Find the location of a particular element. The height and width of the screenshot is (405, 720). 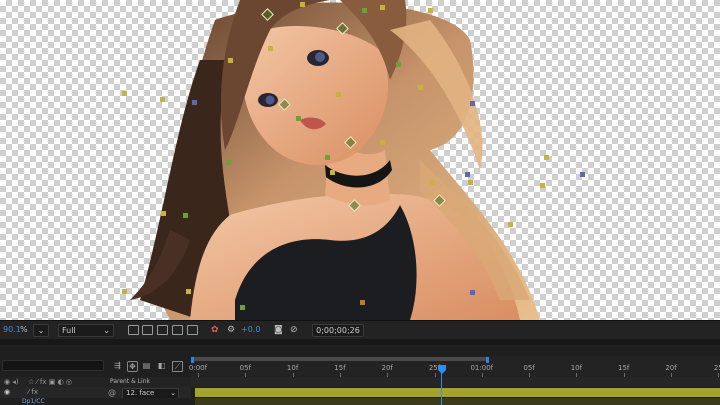

av-features-icon: ◉ ◂) is located at coordinates (11, 382).